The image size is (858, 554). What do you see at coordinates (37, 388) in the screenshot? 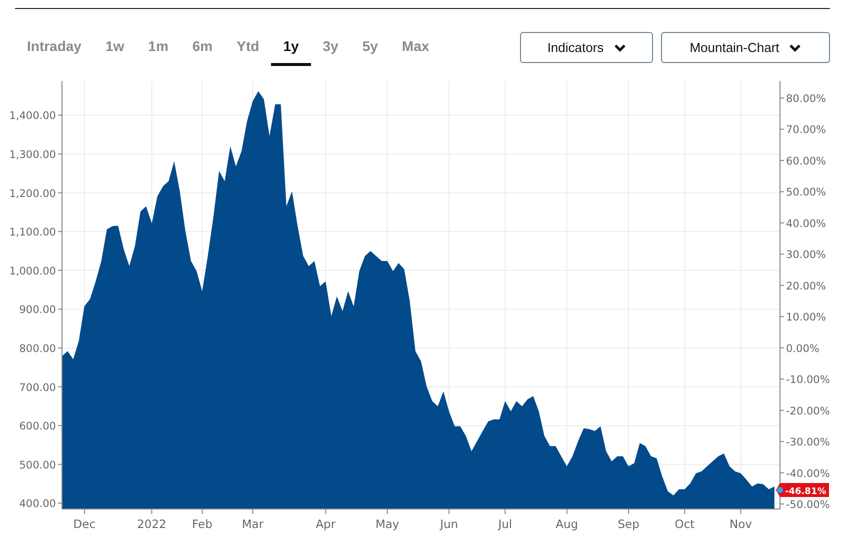
I see `y-axis-label: 700.00` at bounding box center [37, 388].